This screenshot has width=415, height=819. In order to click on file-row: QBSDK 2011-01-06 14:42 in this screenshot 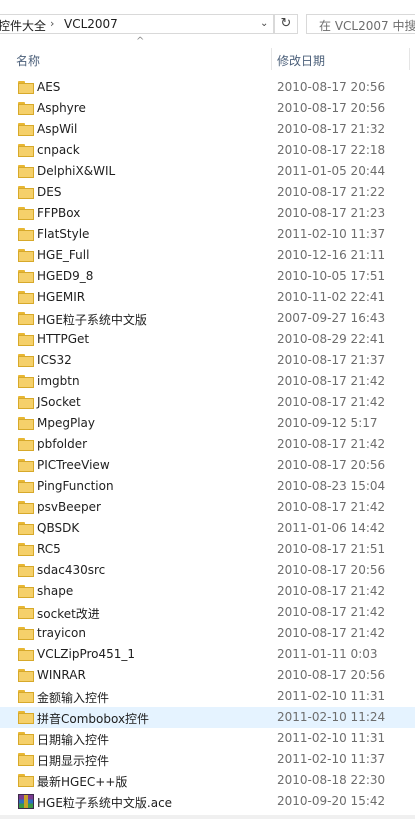, I will do `click(207, 528)`.